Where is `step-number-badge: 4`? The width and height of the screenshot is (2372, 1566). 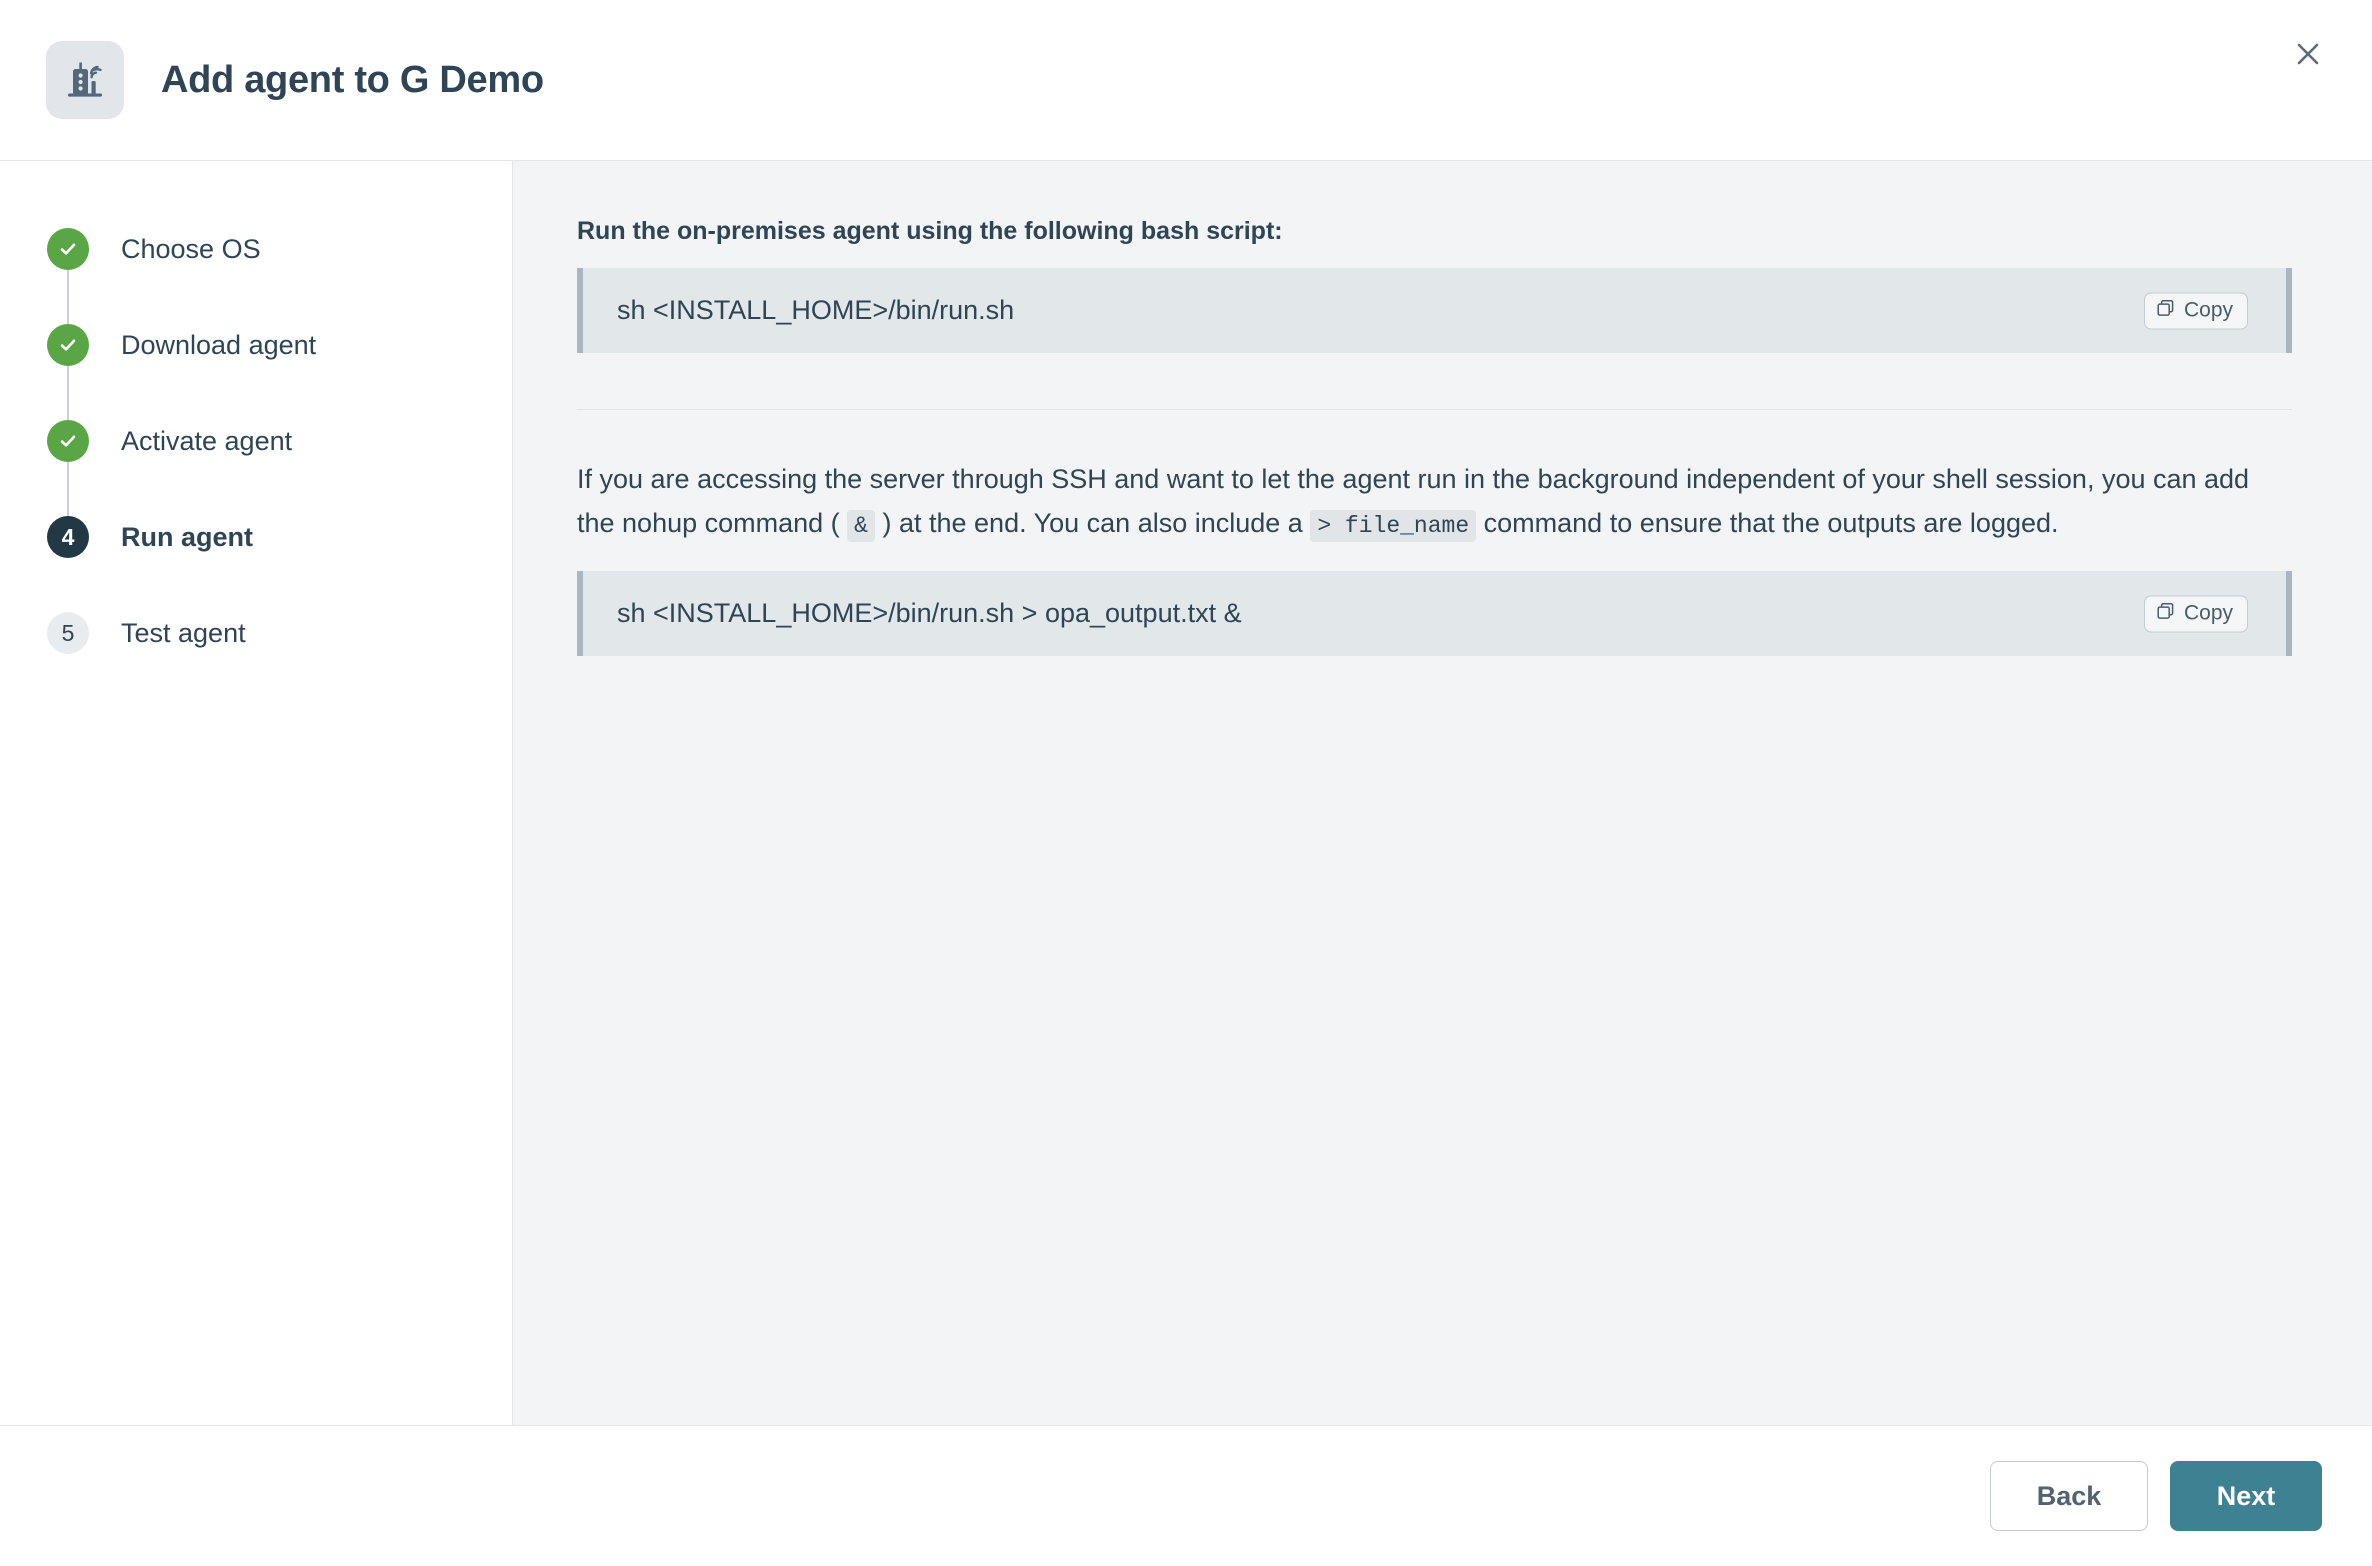
step-number-badge: 4 is located at coordinates (68, 537).